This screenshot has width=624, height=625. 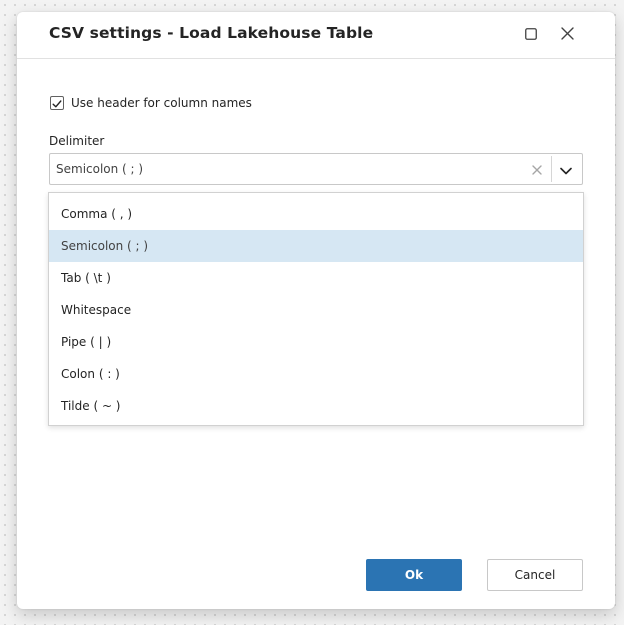 I want to click on delimiter-dropdown-toggle, so click(x=565, y=169).